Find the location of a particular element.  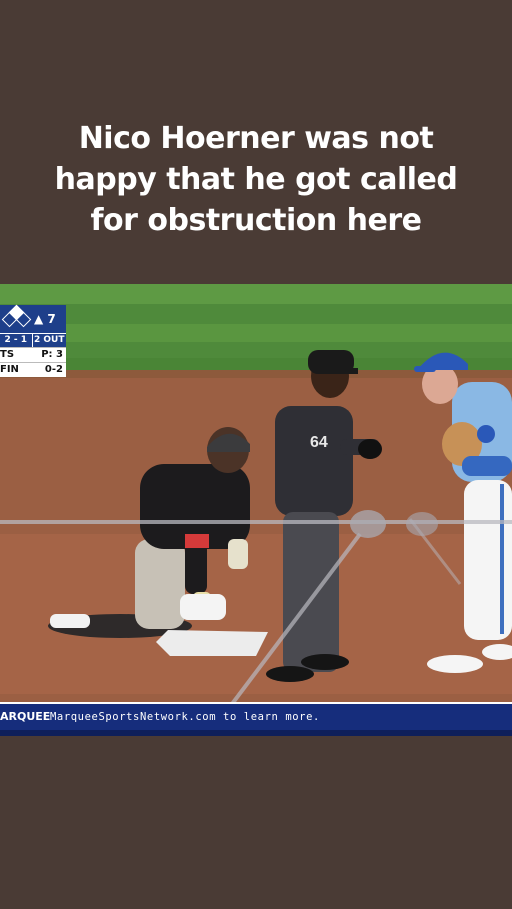

row2-value: 0-2 is located at coordinates (53, 369).